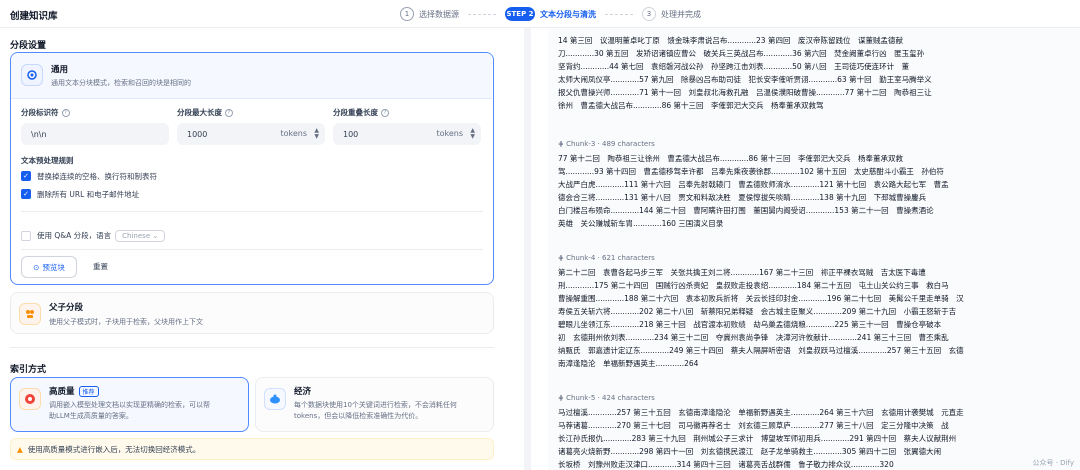 The width and height of the screenshot is (1080, 470). What do you see at coordinates (34, 16) in the screenshot?
I see `page-title: 创建知识库` at bounding box center [34, 16].